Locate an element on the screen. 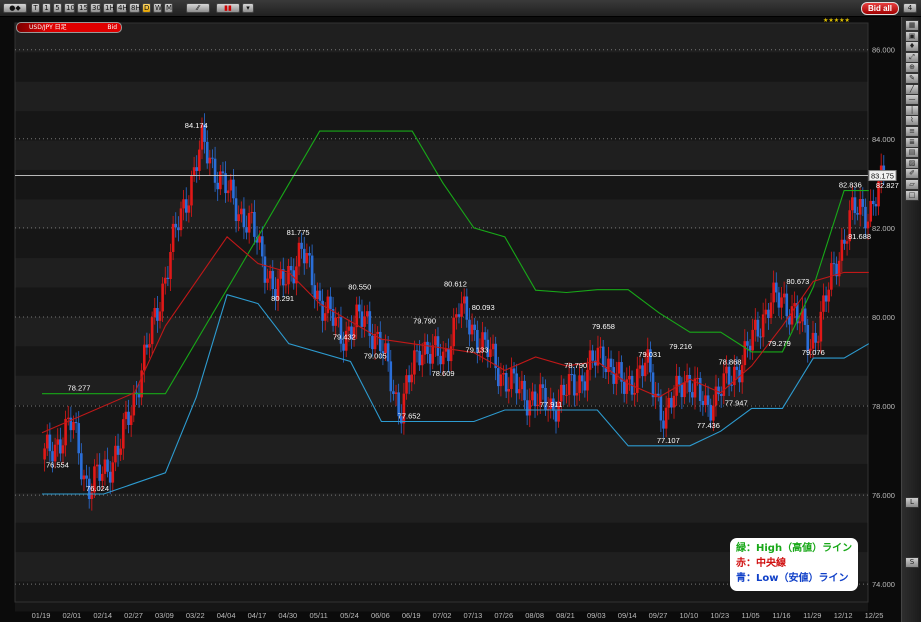 This screenshot has height=622, width=921. timeframe-button: W is located at coordinates (157, 8).